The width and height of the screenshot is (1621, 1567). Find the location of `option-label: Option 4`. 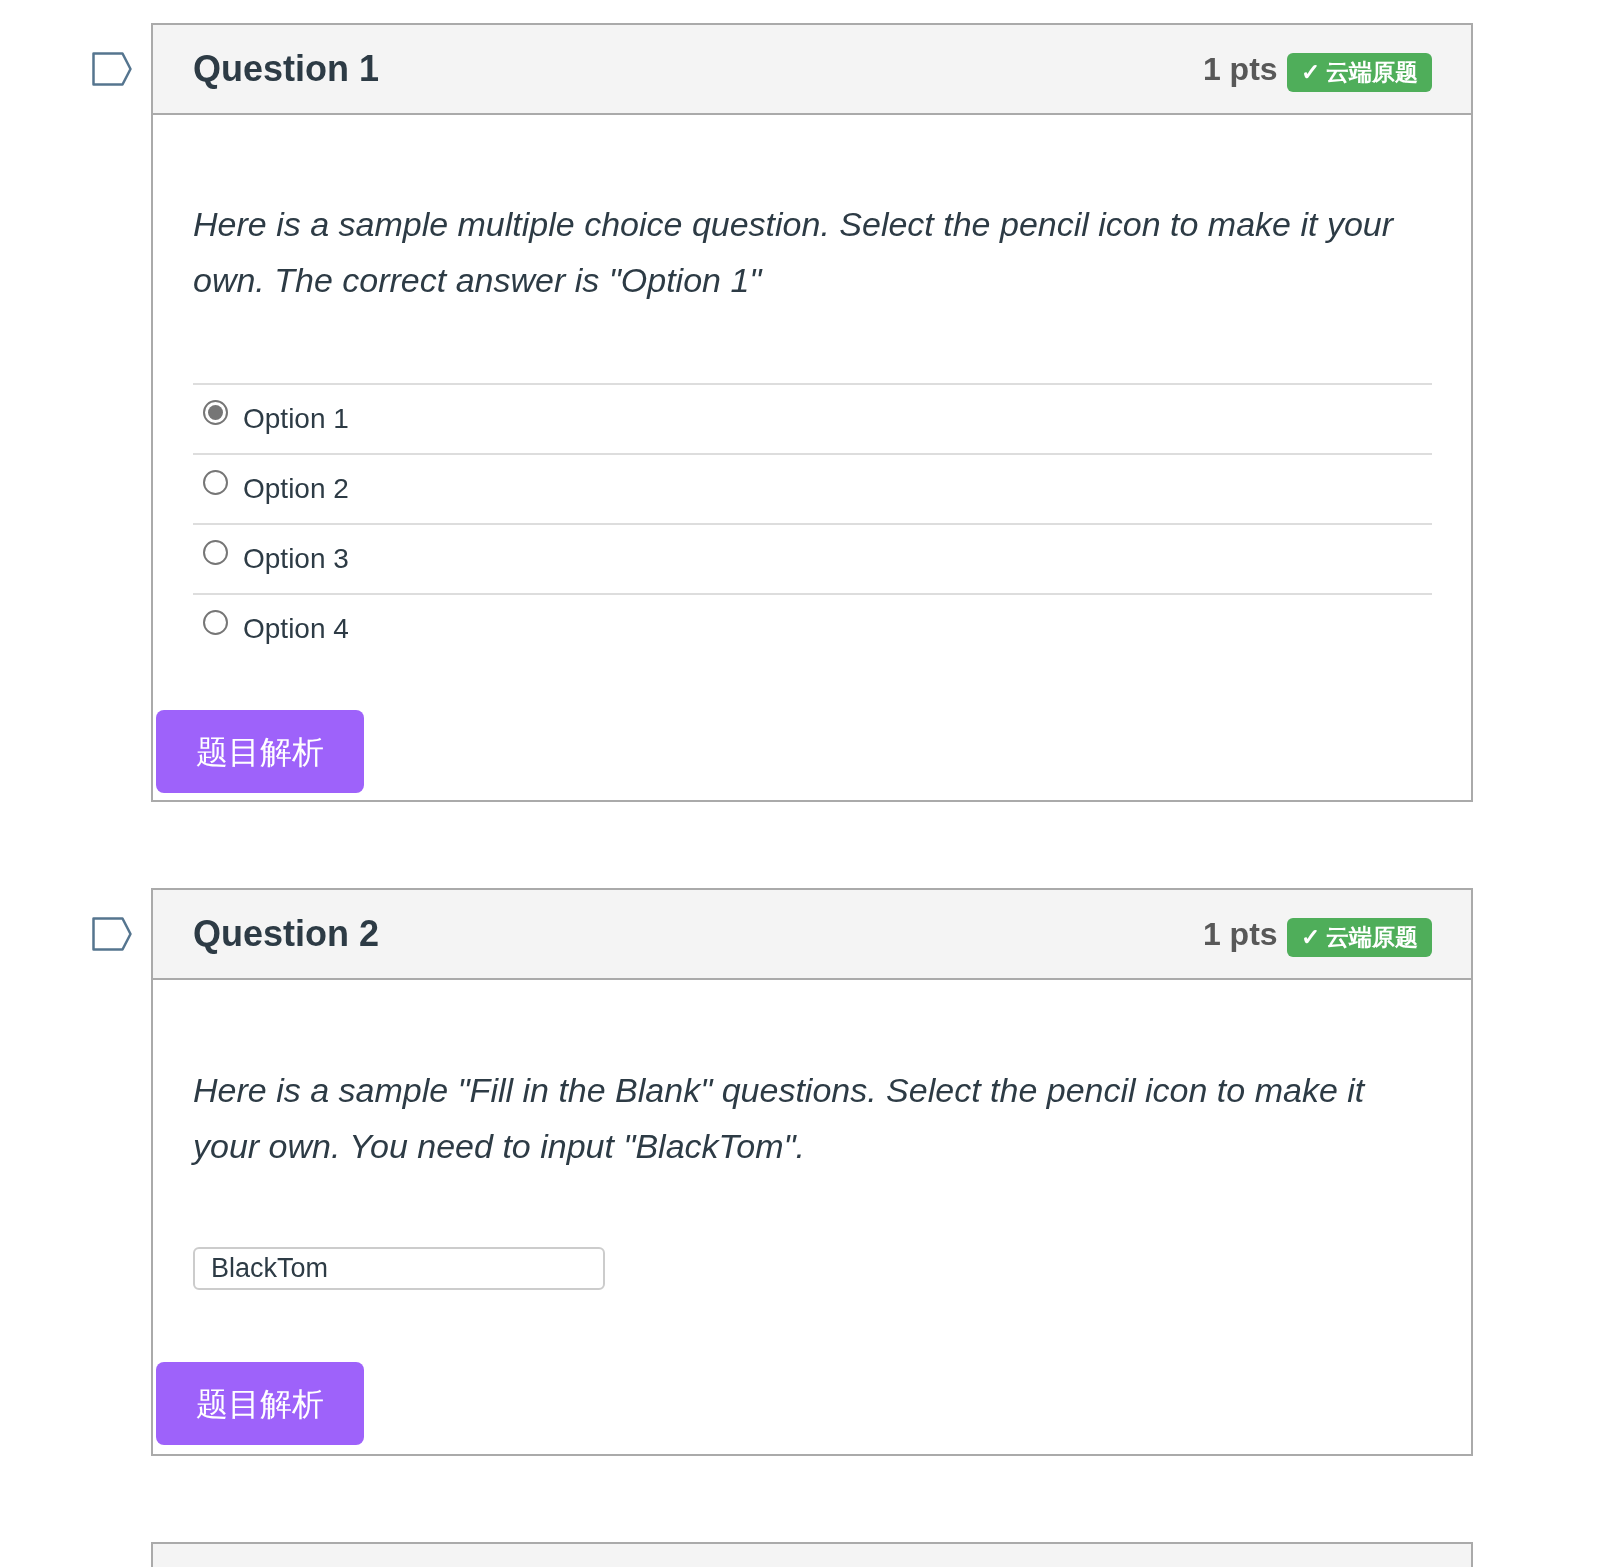

option-label: Option 4 is located at coordinates (296, 629).